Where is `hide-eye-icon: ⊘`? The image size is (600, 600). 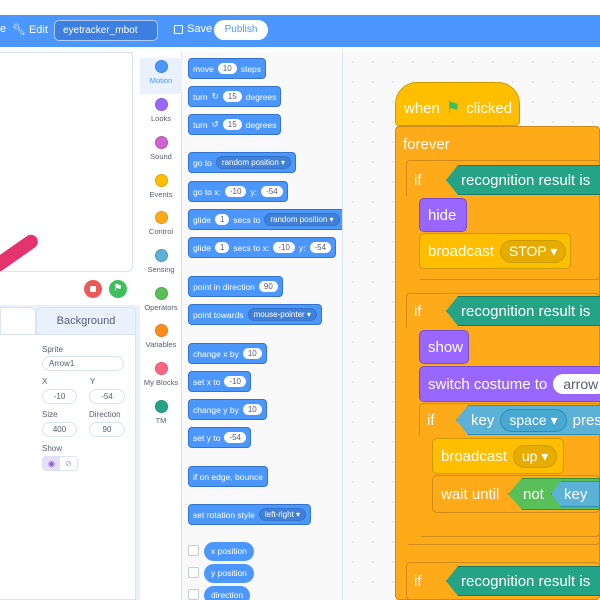
hide-eye-icon: ⊘ is located at coordinates (68, 463).